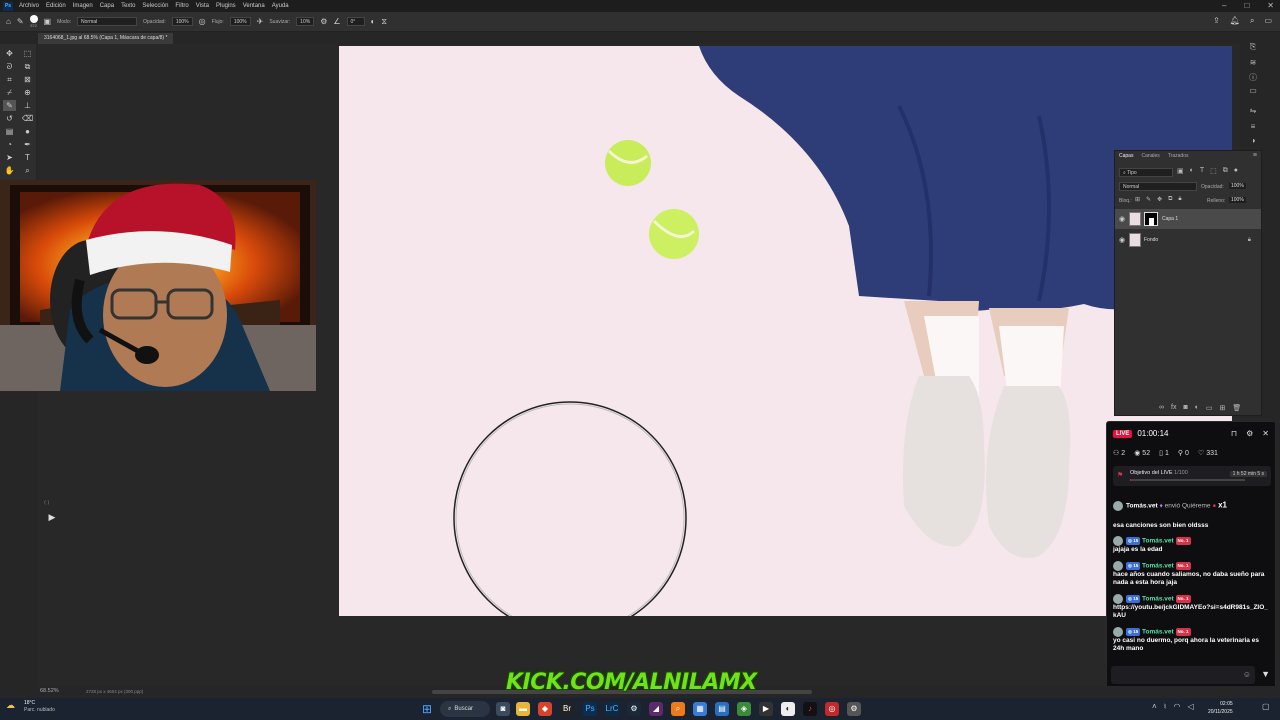 Image resolution: width=1280 pixels, height=720 pixels. Describe the element at coordinates (27, 118) in the screenshot. I see `eraser-tool-icon: ⌫` at that location.